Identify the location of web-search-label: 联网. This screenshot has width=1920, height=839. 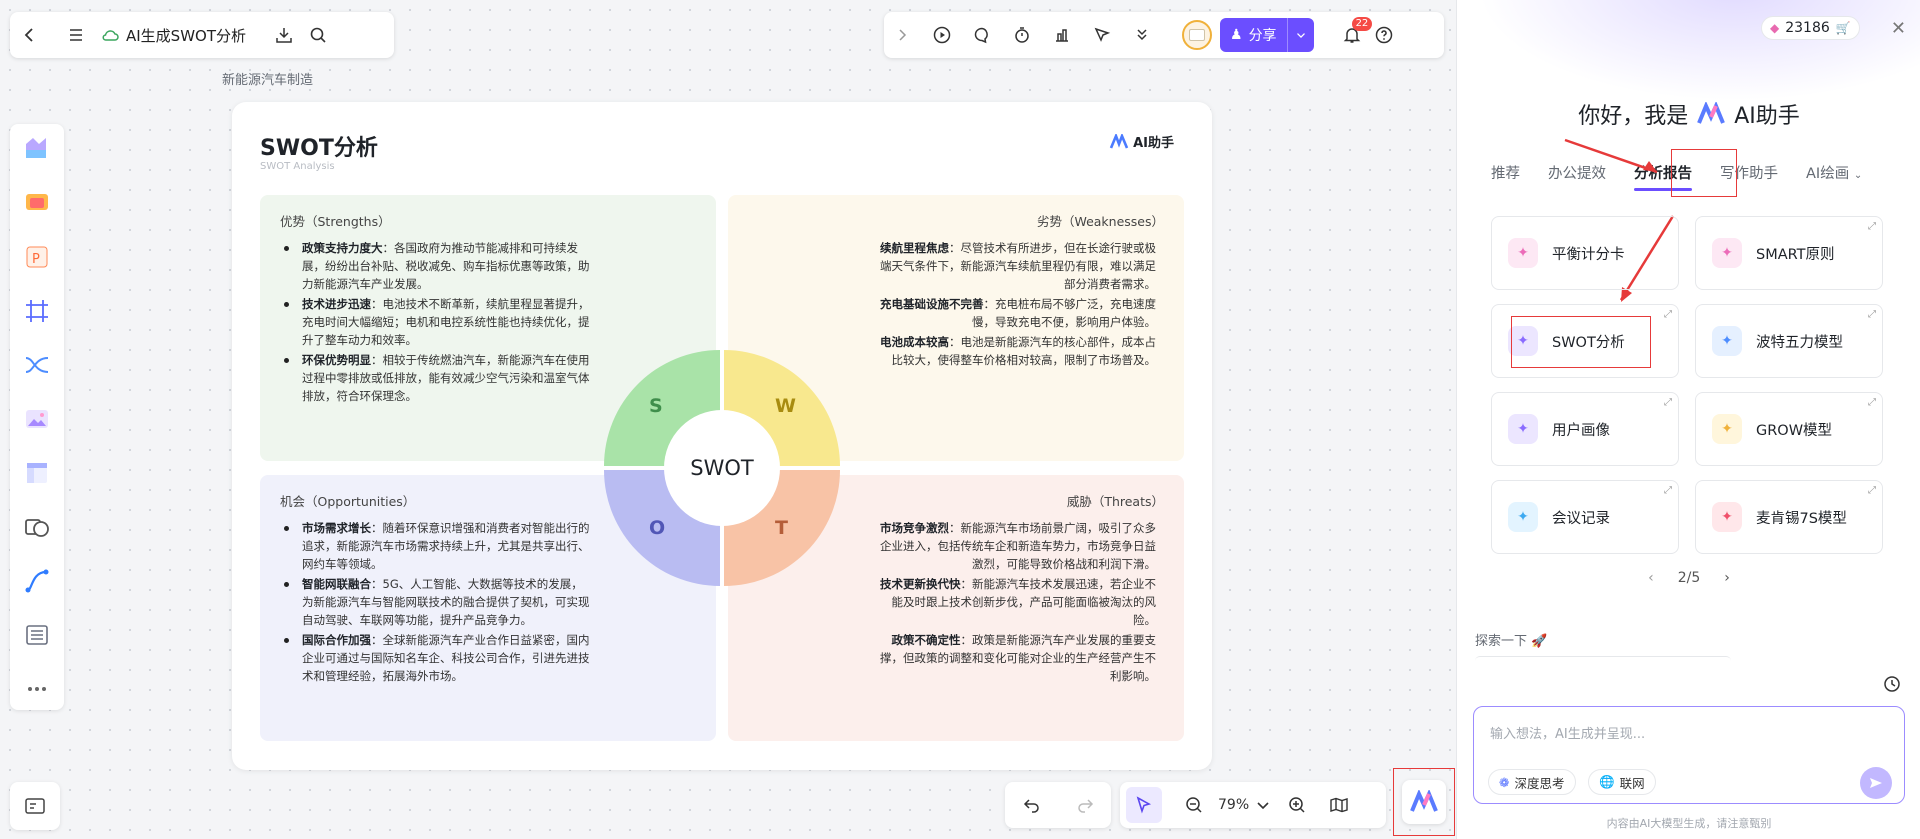
(1632, 783).